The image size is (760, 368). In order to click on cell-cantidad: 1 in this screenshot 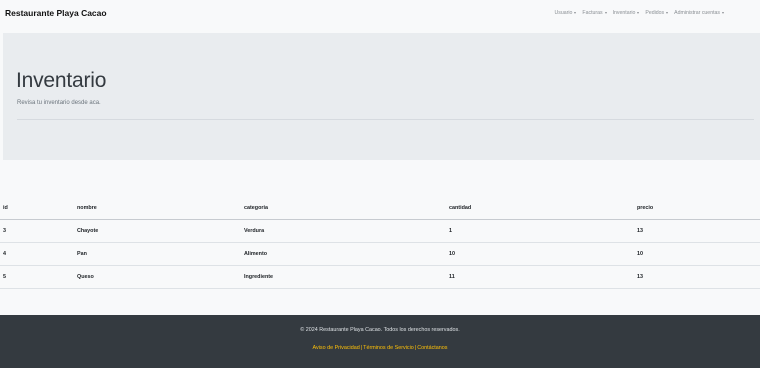, I will do `click(450, 231)`.